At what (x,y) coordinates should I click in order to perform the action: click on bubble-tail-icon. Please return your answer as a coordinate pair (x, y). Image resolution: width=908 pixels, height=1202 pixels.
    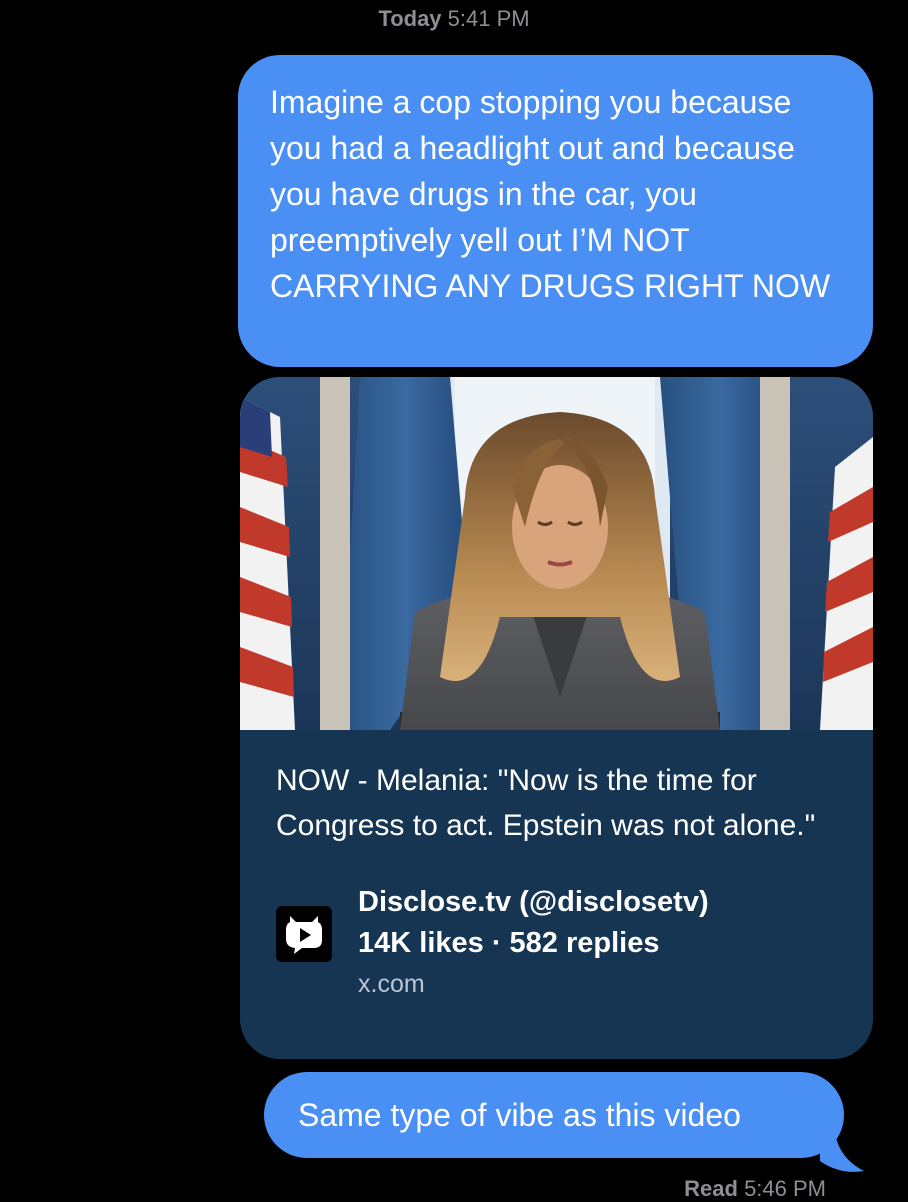
    Looking at the image, I should click on (842, 1148).